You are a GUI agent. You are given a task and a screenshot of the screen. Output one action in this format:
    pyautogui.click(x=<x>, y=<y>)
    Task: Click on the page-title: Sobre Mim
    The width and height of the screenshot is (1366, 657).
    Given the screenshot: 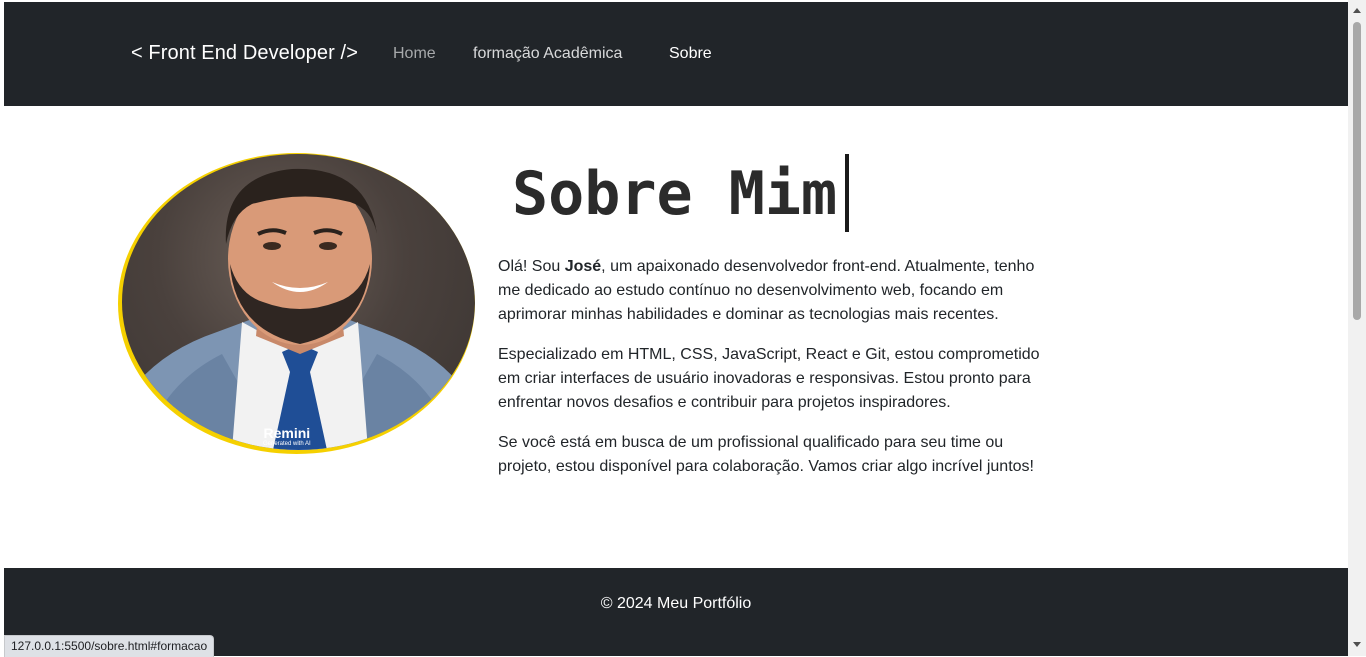 What is the action you would take?
    pyautogui.click(x=675, y=194)
    